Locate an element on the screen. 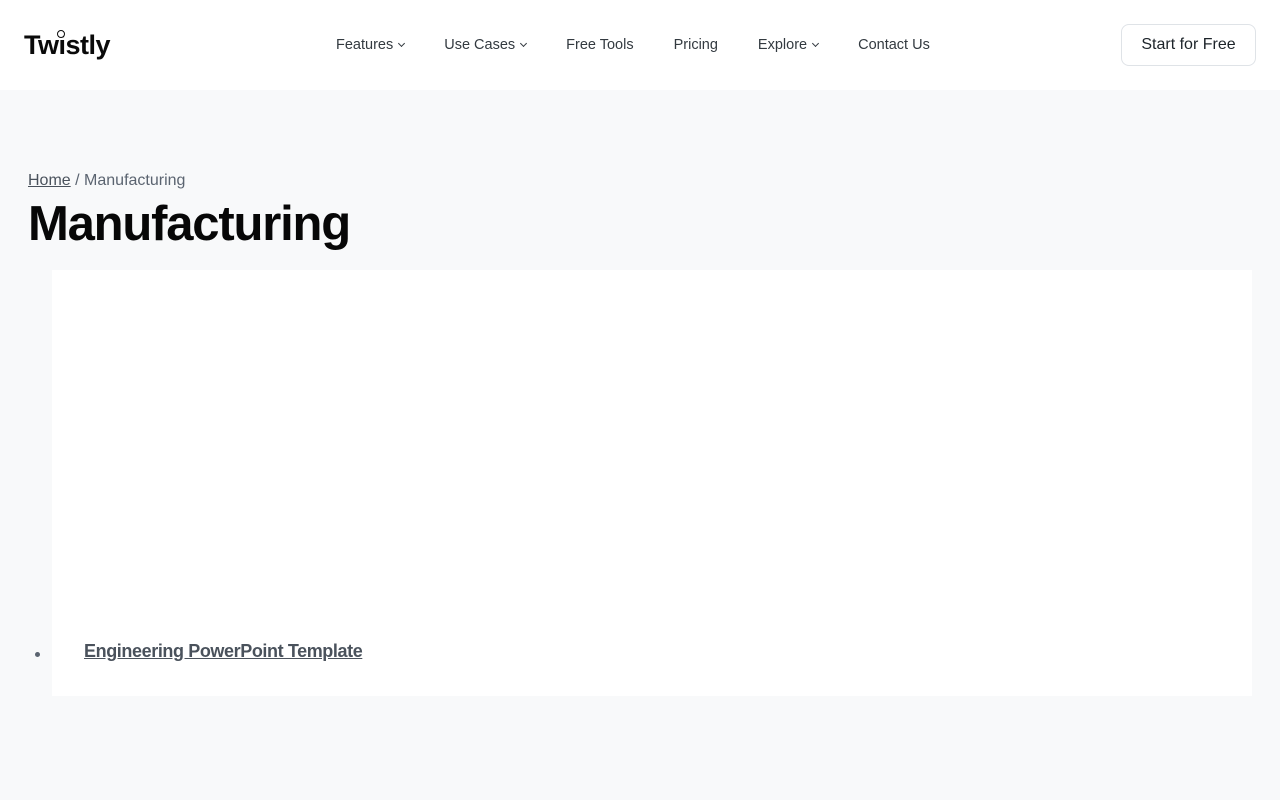 The image size is (1280, 800). post-title-link: Engineering PowerPoint Template is located at coordinates (223, 651).